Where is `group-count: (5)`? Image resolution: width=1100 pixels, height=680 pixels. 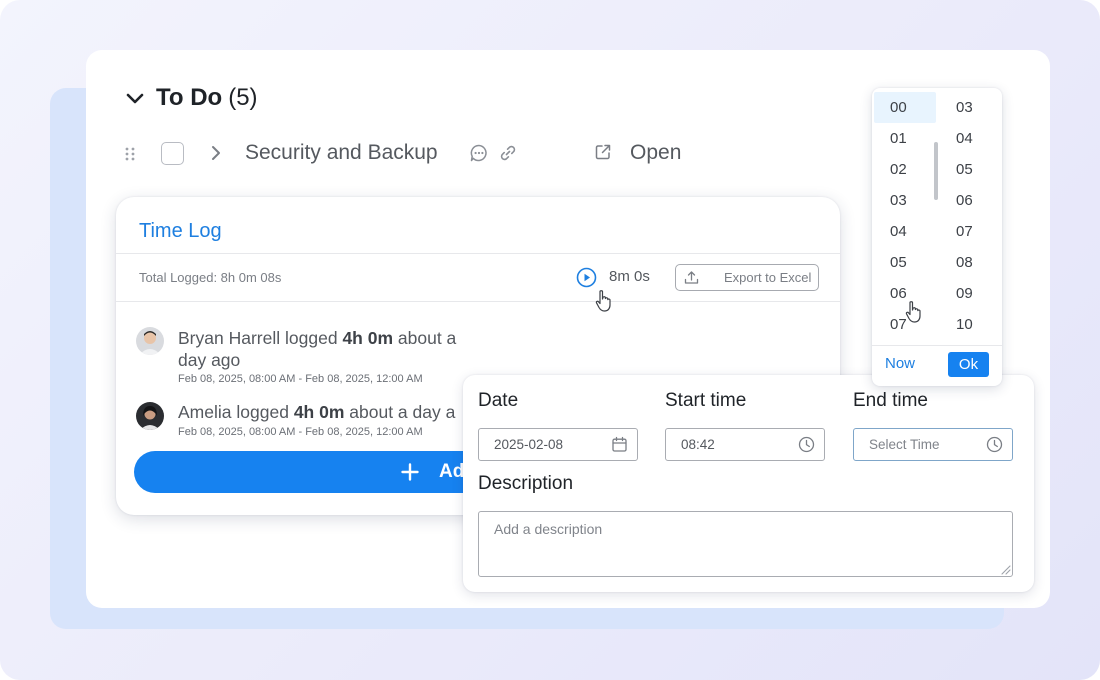 group-count: (5) is located at coordinates (243, 97).